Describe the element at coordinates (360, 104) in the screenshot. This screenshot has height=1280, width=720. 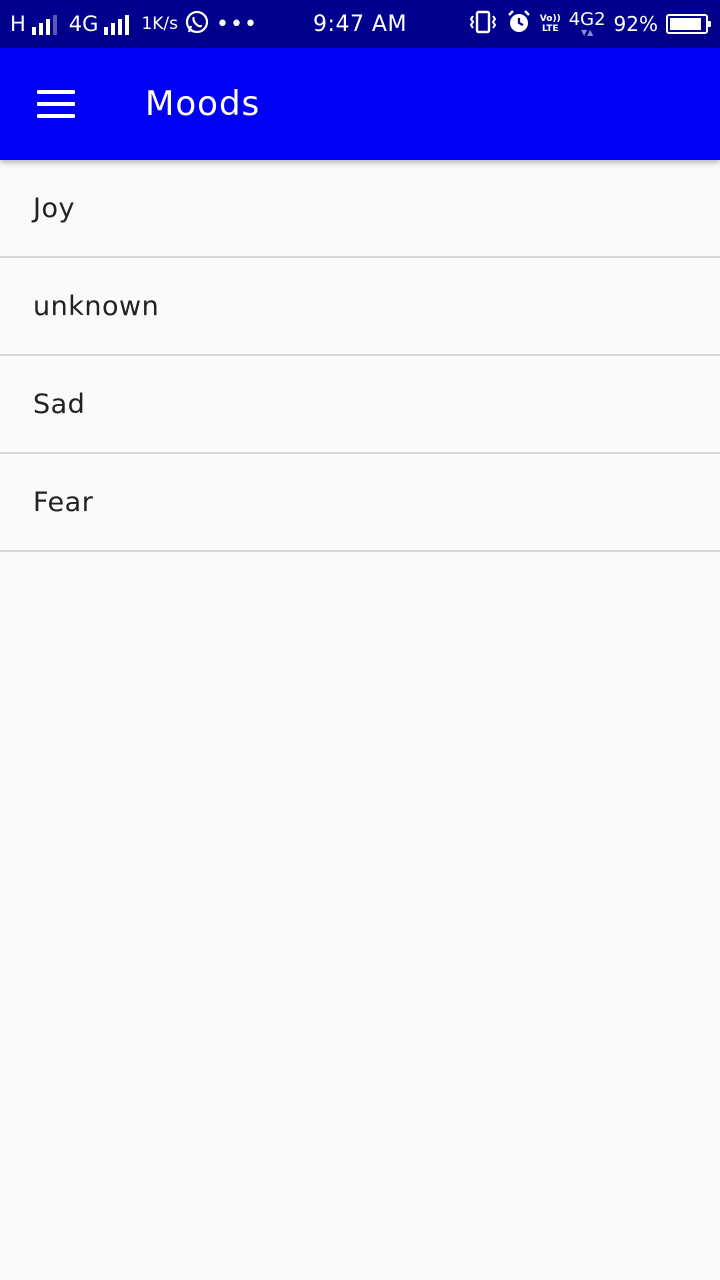
I see `app-bar: Moods` at that location.